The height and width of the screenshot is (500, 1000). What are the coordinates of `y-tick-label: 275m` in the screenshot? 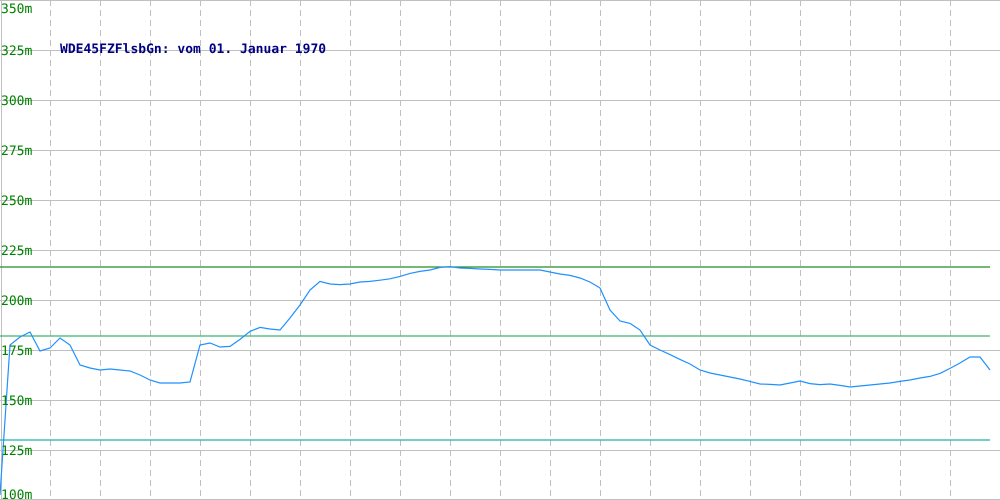 It's located at (16, 151).